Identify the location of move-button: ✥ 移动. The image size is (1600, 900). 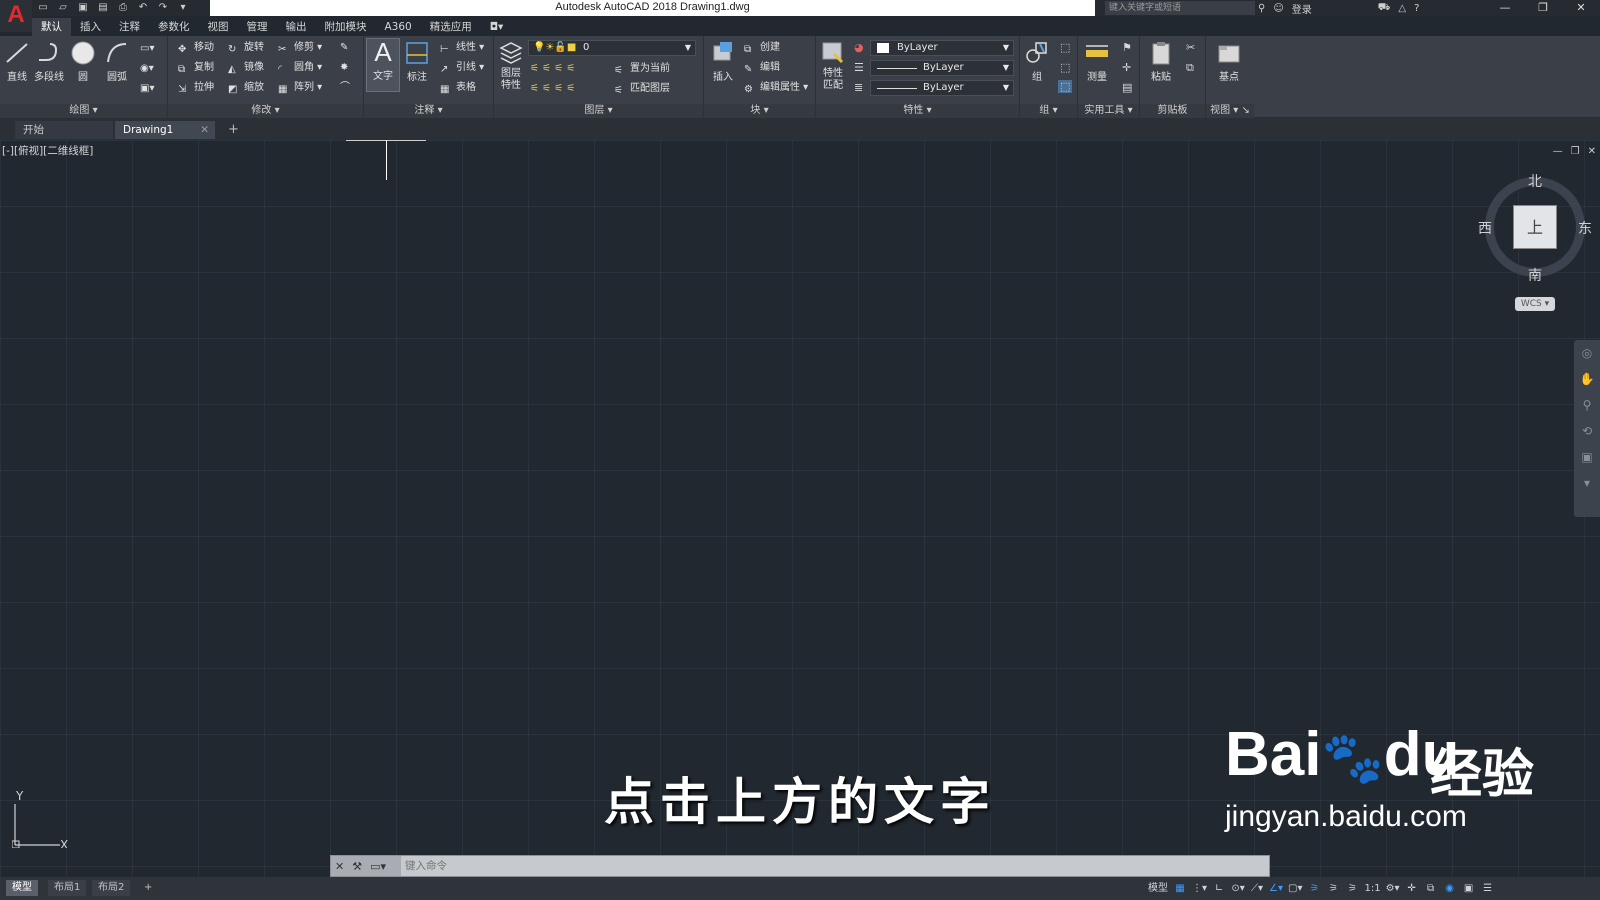
(196, 48).